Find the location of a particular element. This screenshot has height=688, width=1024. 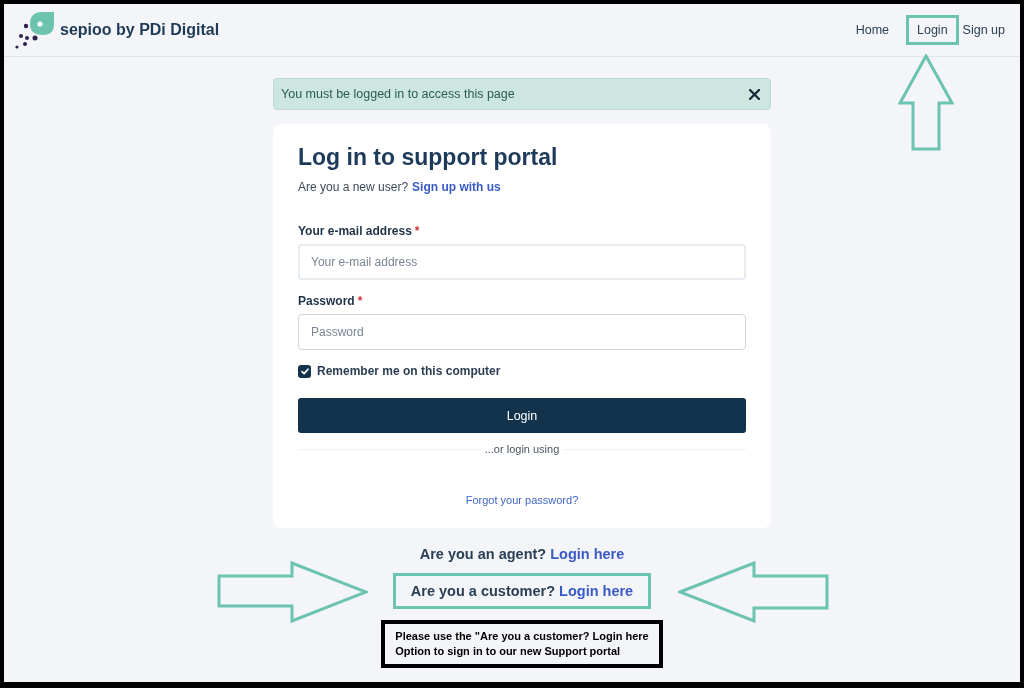

left-arrow-icon is located at coordinates (753, 592).